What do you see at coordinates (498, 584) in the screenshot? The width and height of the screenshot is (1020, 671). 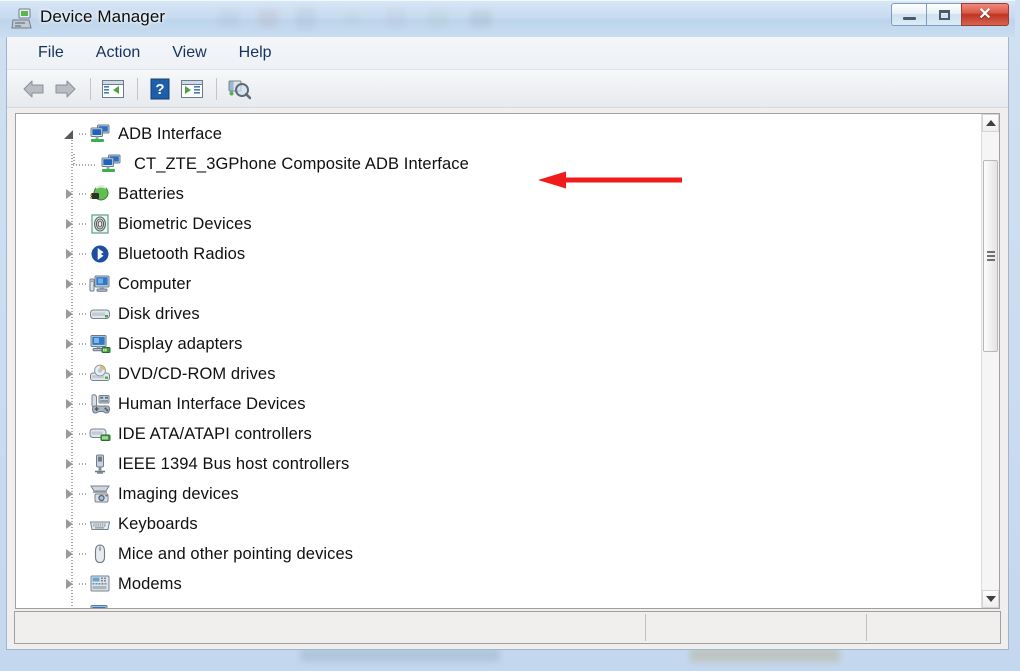 I see `tree-item-modems: Modems` at bounding box center [498, 584].